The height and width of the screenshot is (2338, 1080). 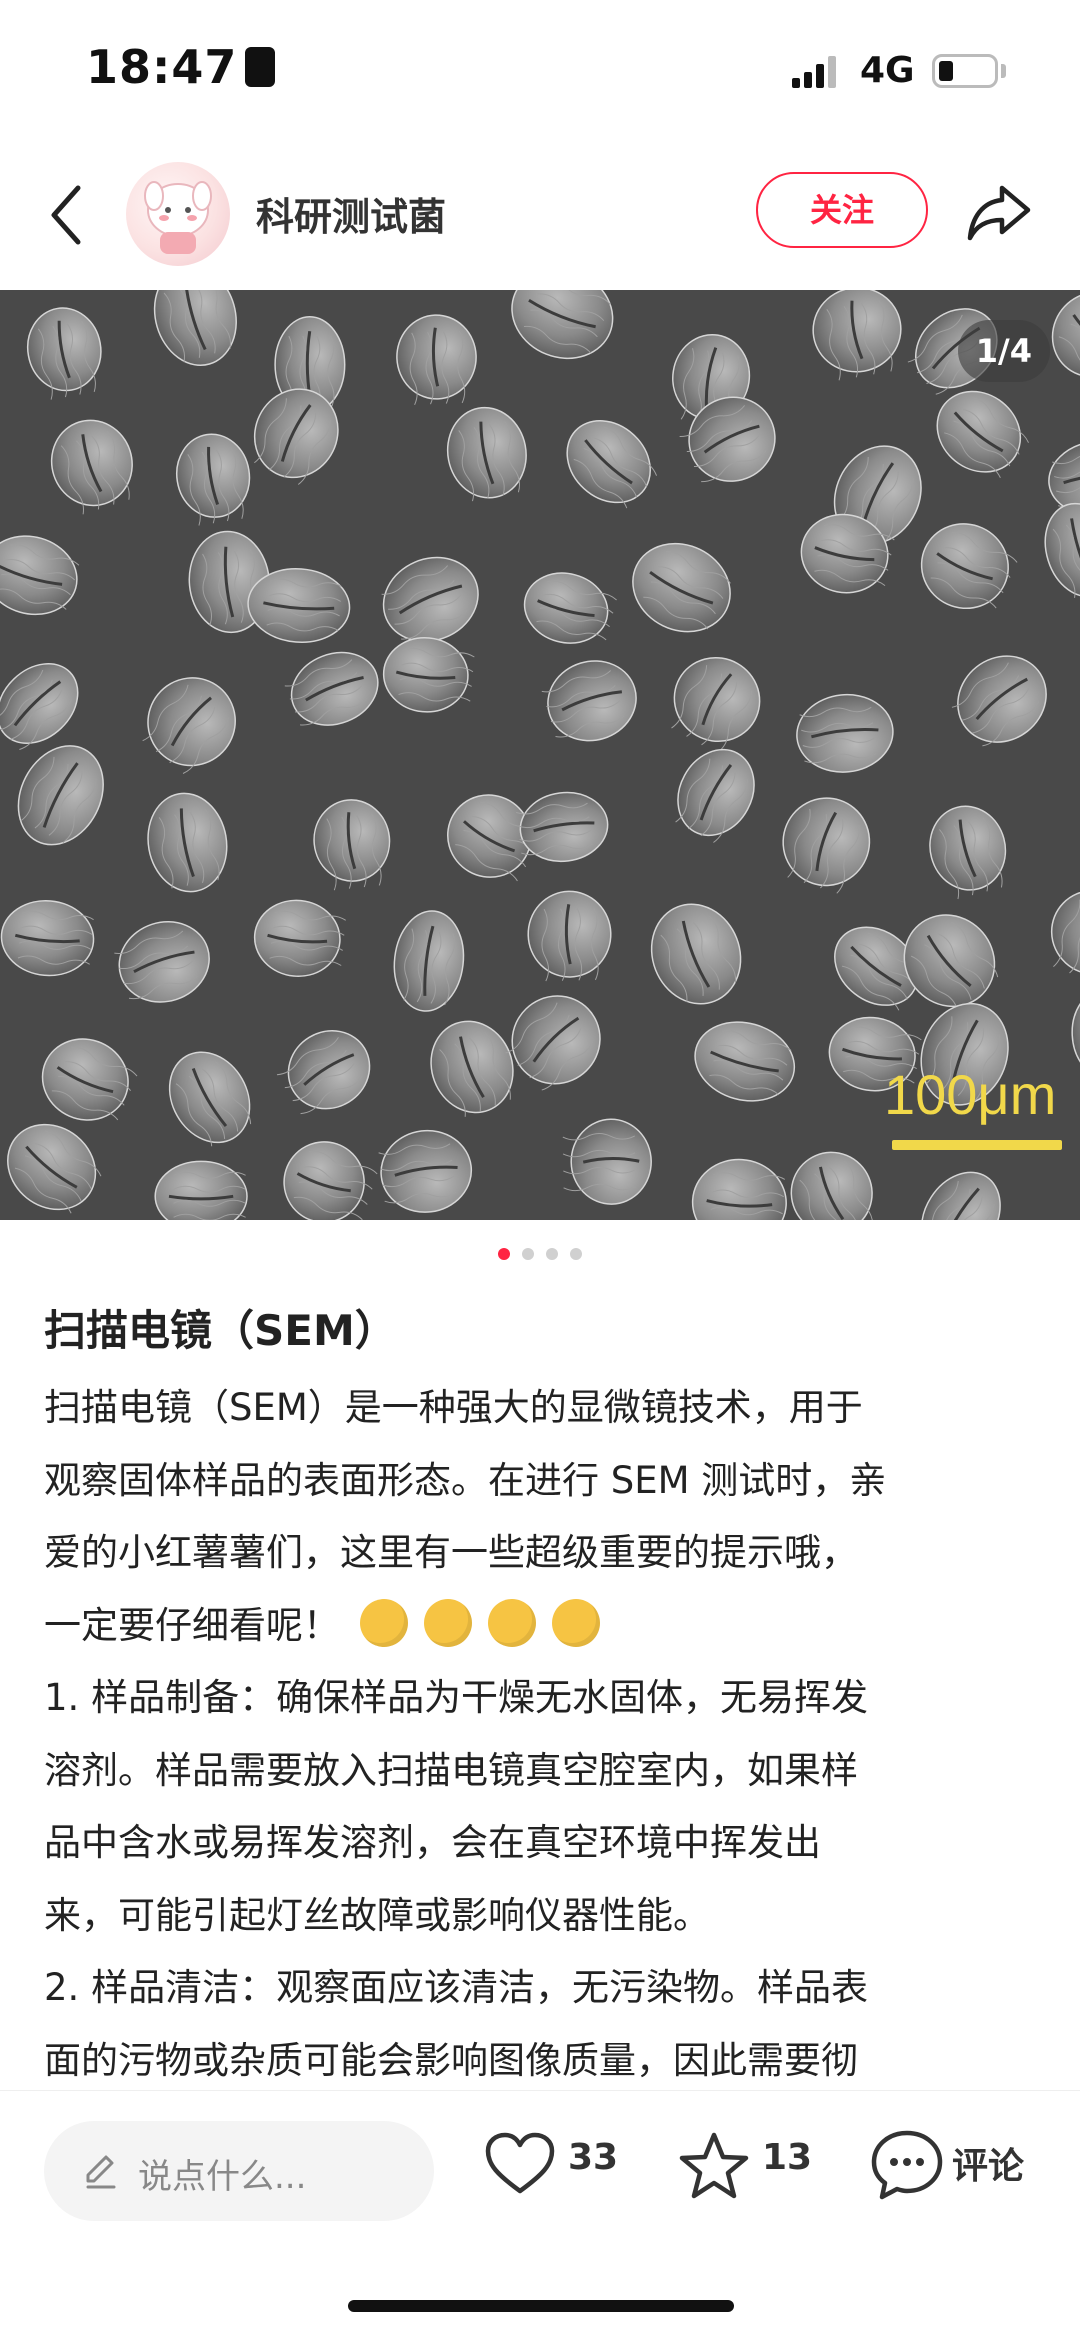 I want to click on status-bar: 18:47 4G, so click(x=540, y=70).